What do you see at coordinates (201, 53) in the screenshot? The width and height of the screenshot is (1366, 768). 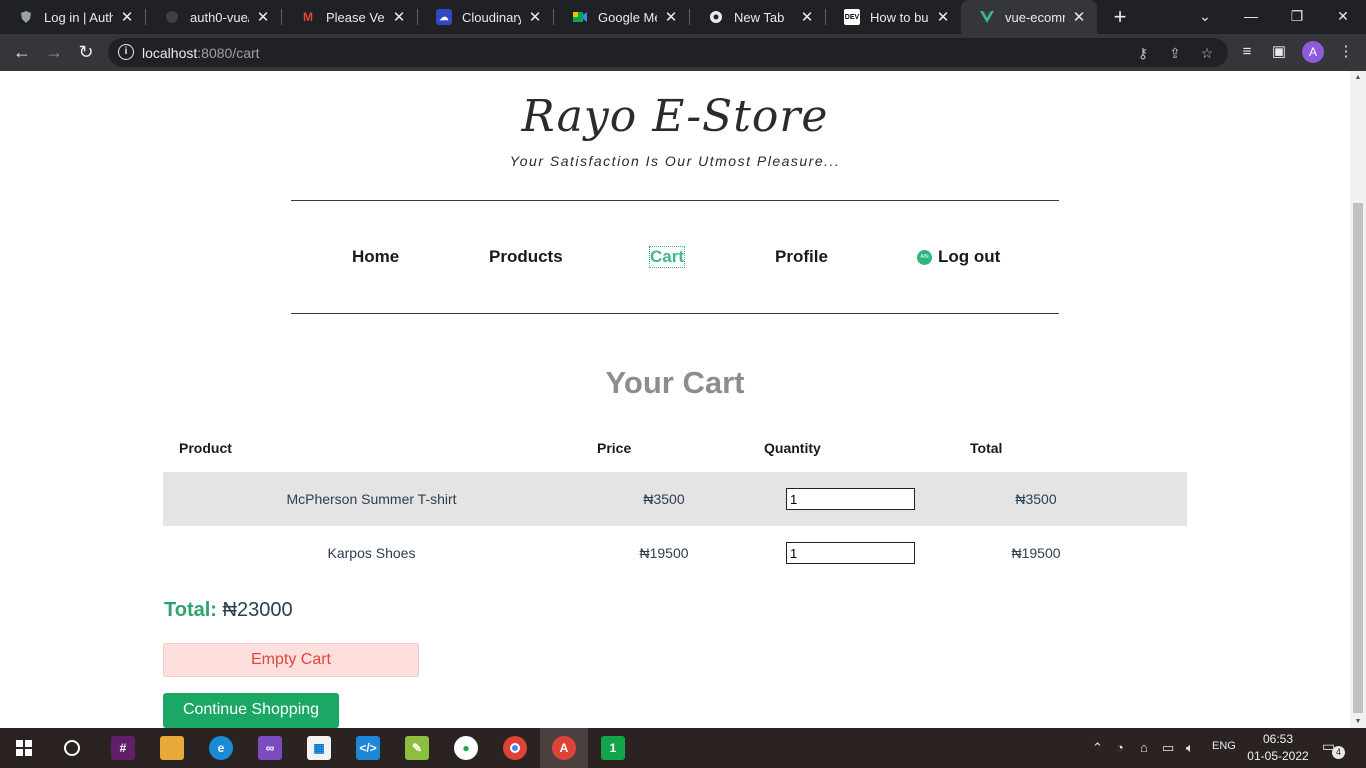 I see `url-text: localhost:8080/cart` at bounding box center [201, 53].